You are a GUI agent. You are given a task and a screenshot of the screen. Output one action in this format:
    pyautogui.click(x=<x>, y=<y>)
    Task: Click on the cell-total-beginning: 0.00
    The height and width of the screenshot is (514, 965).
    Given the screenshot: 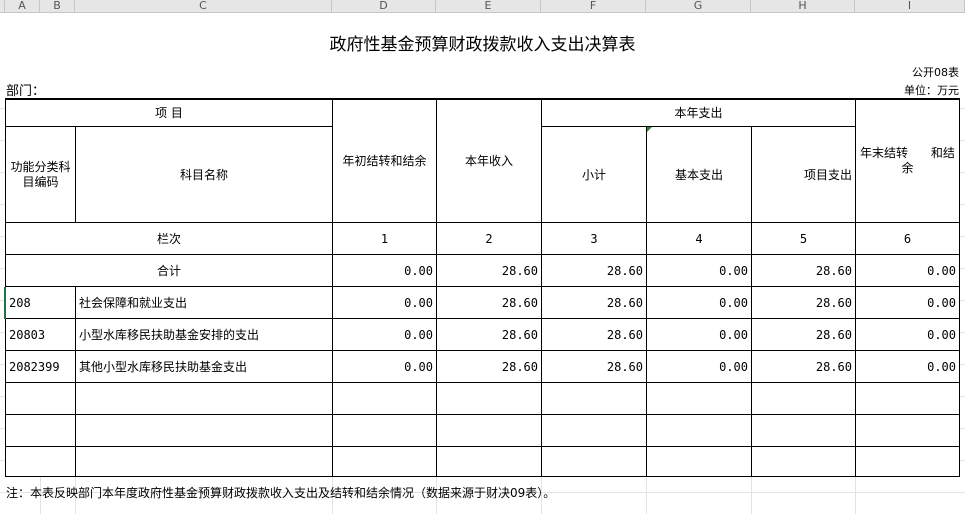 What is the action you would take?
    pyautogui.click(x=384, y=270)
    